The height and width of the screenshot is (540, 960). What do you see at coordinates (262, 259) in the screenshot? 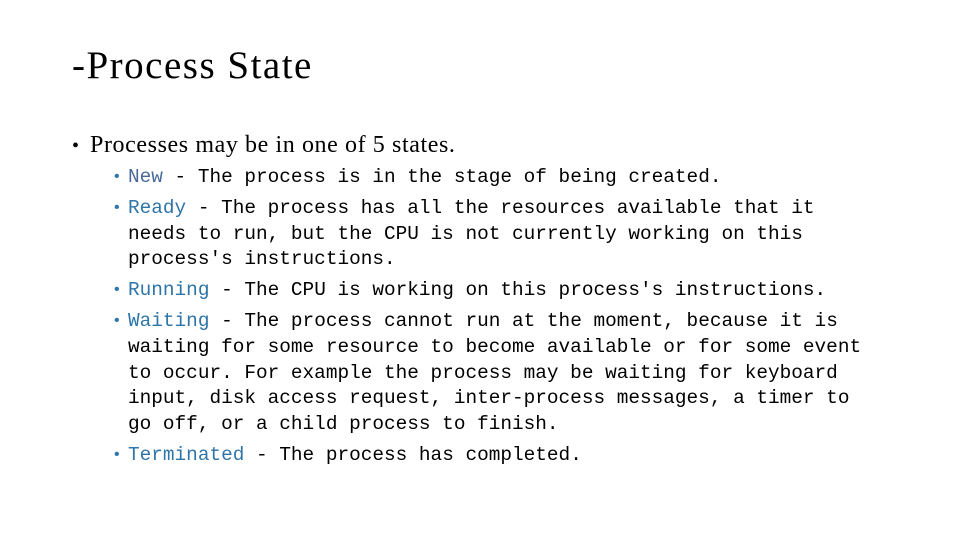
I see `state-description-line: process's instructions.` at bounding box center [262, 259].